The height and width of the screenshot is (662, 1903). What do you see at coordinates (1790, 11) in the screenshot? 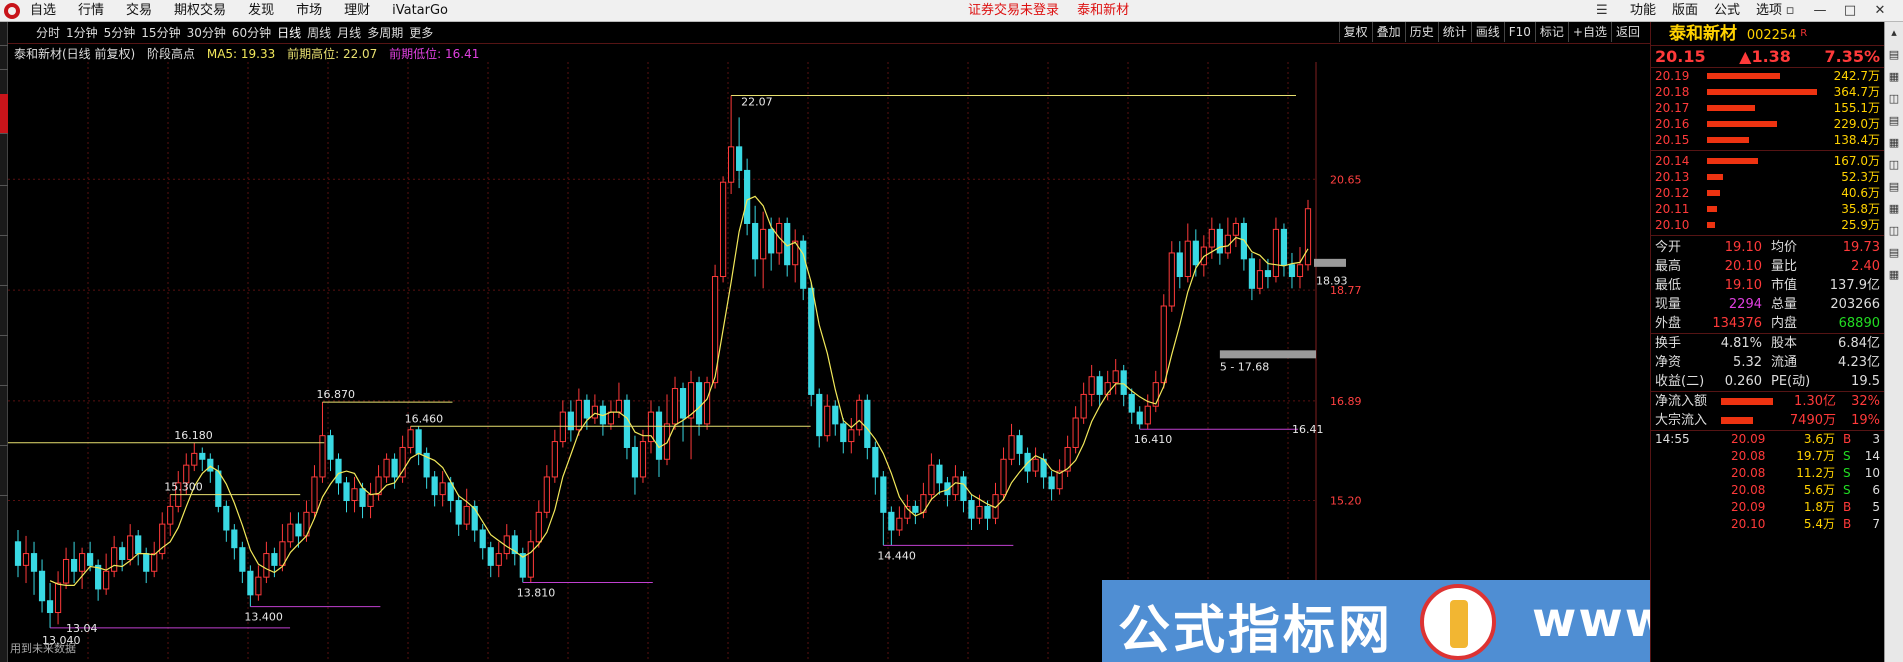
I see `restore-icon: ▫` at bounding box center [1790, 11].